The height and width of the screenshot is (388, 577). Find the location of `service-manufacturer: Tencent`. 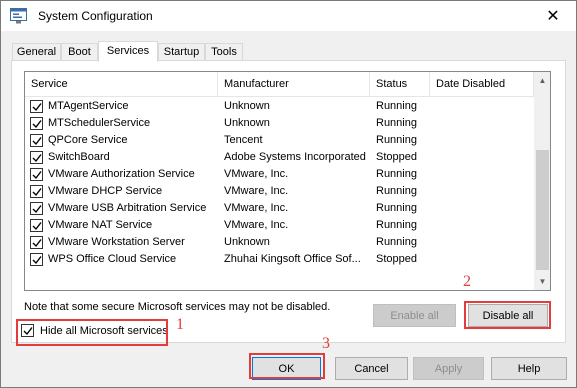

service-manufacturer: Tencent is located at coordinates (243, 140).